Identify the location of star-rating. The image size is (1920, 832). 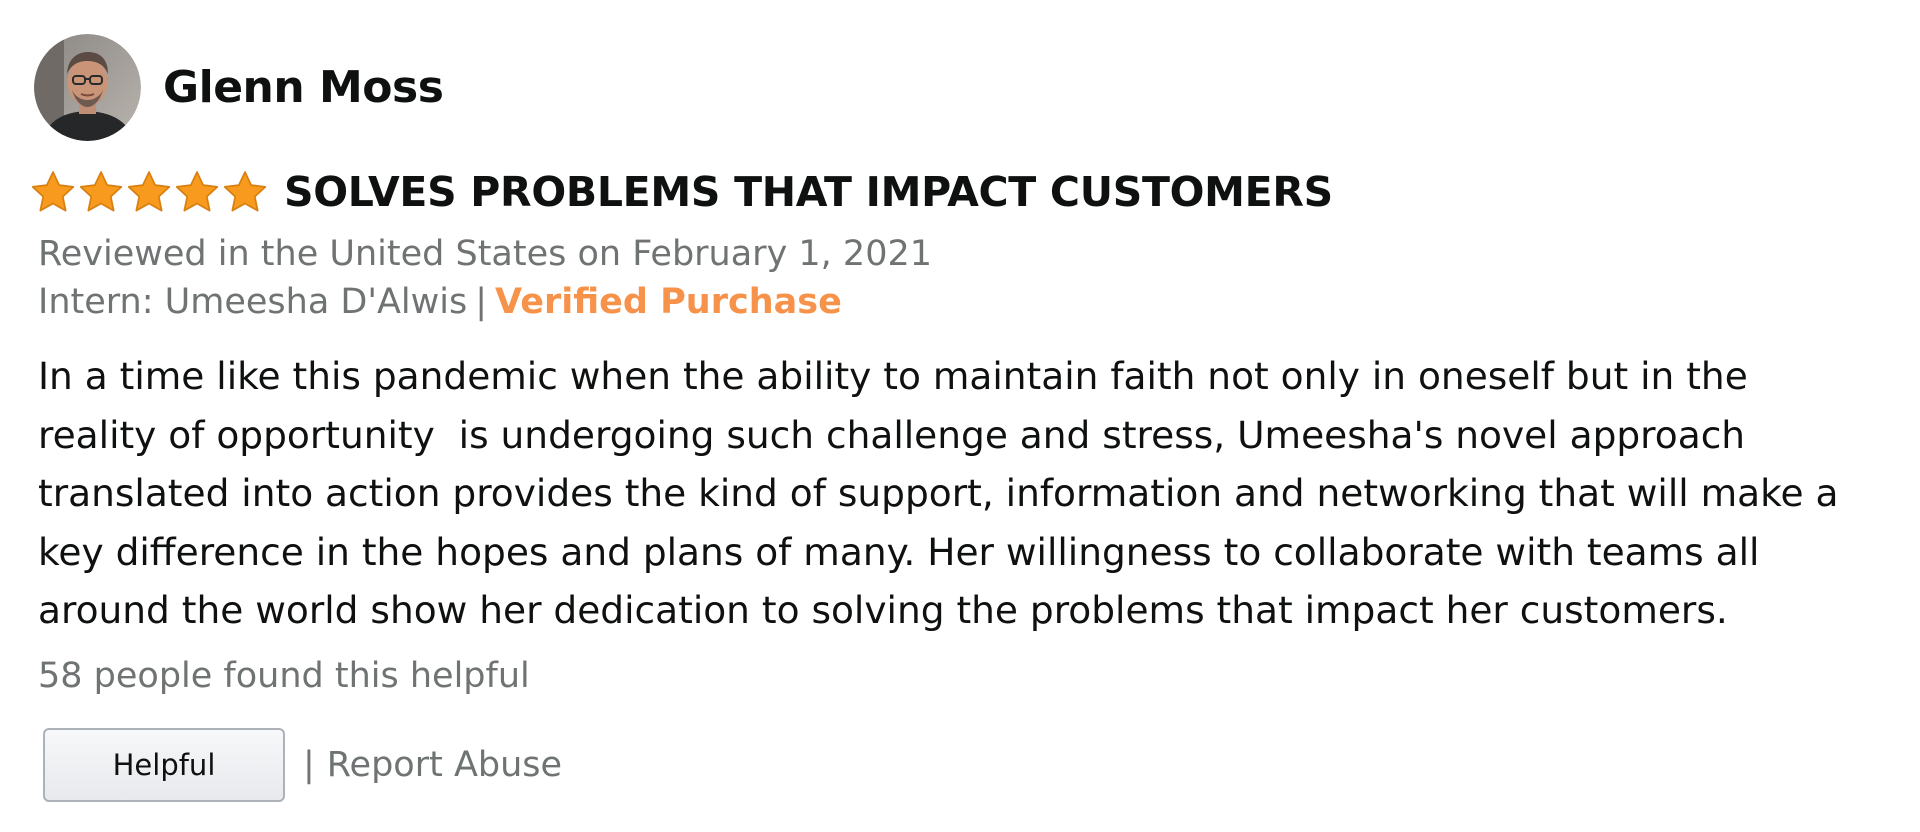
(149, 192).